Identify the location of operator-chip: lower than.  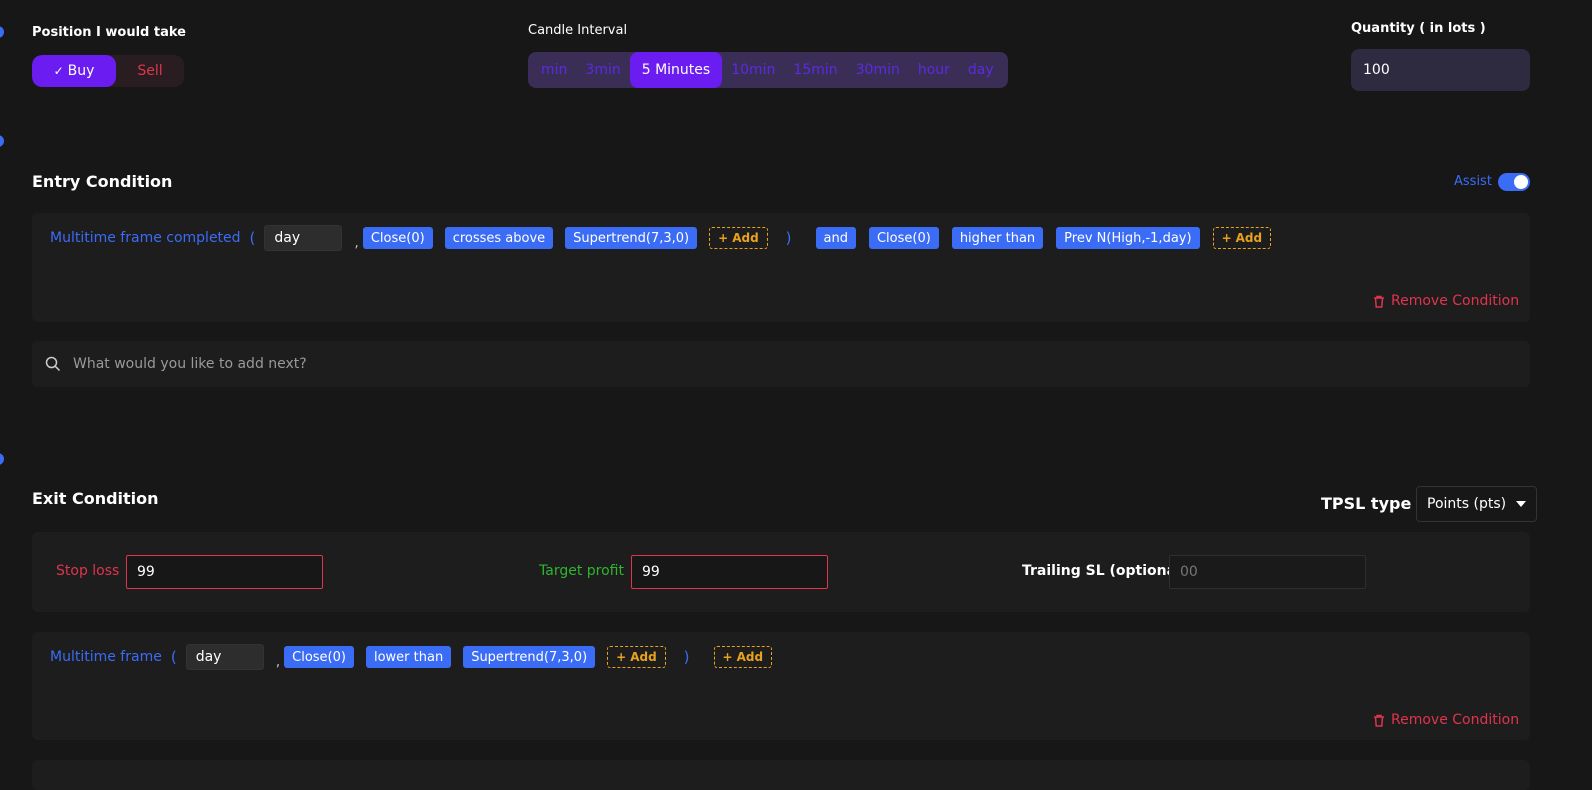
(408, 657).